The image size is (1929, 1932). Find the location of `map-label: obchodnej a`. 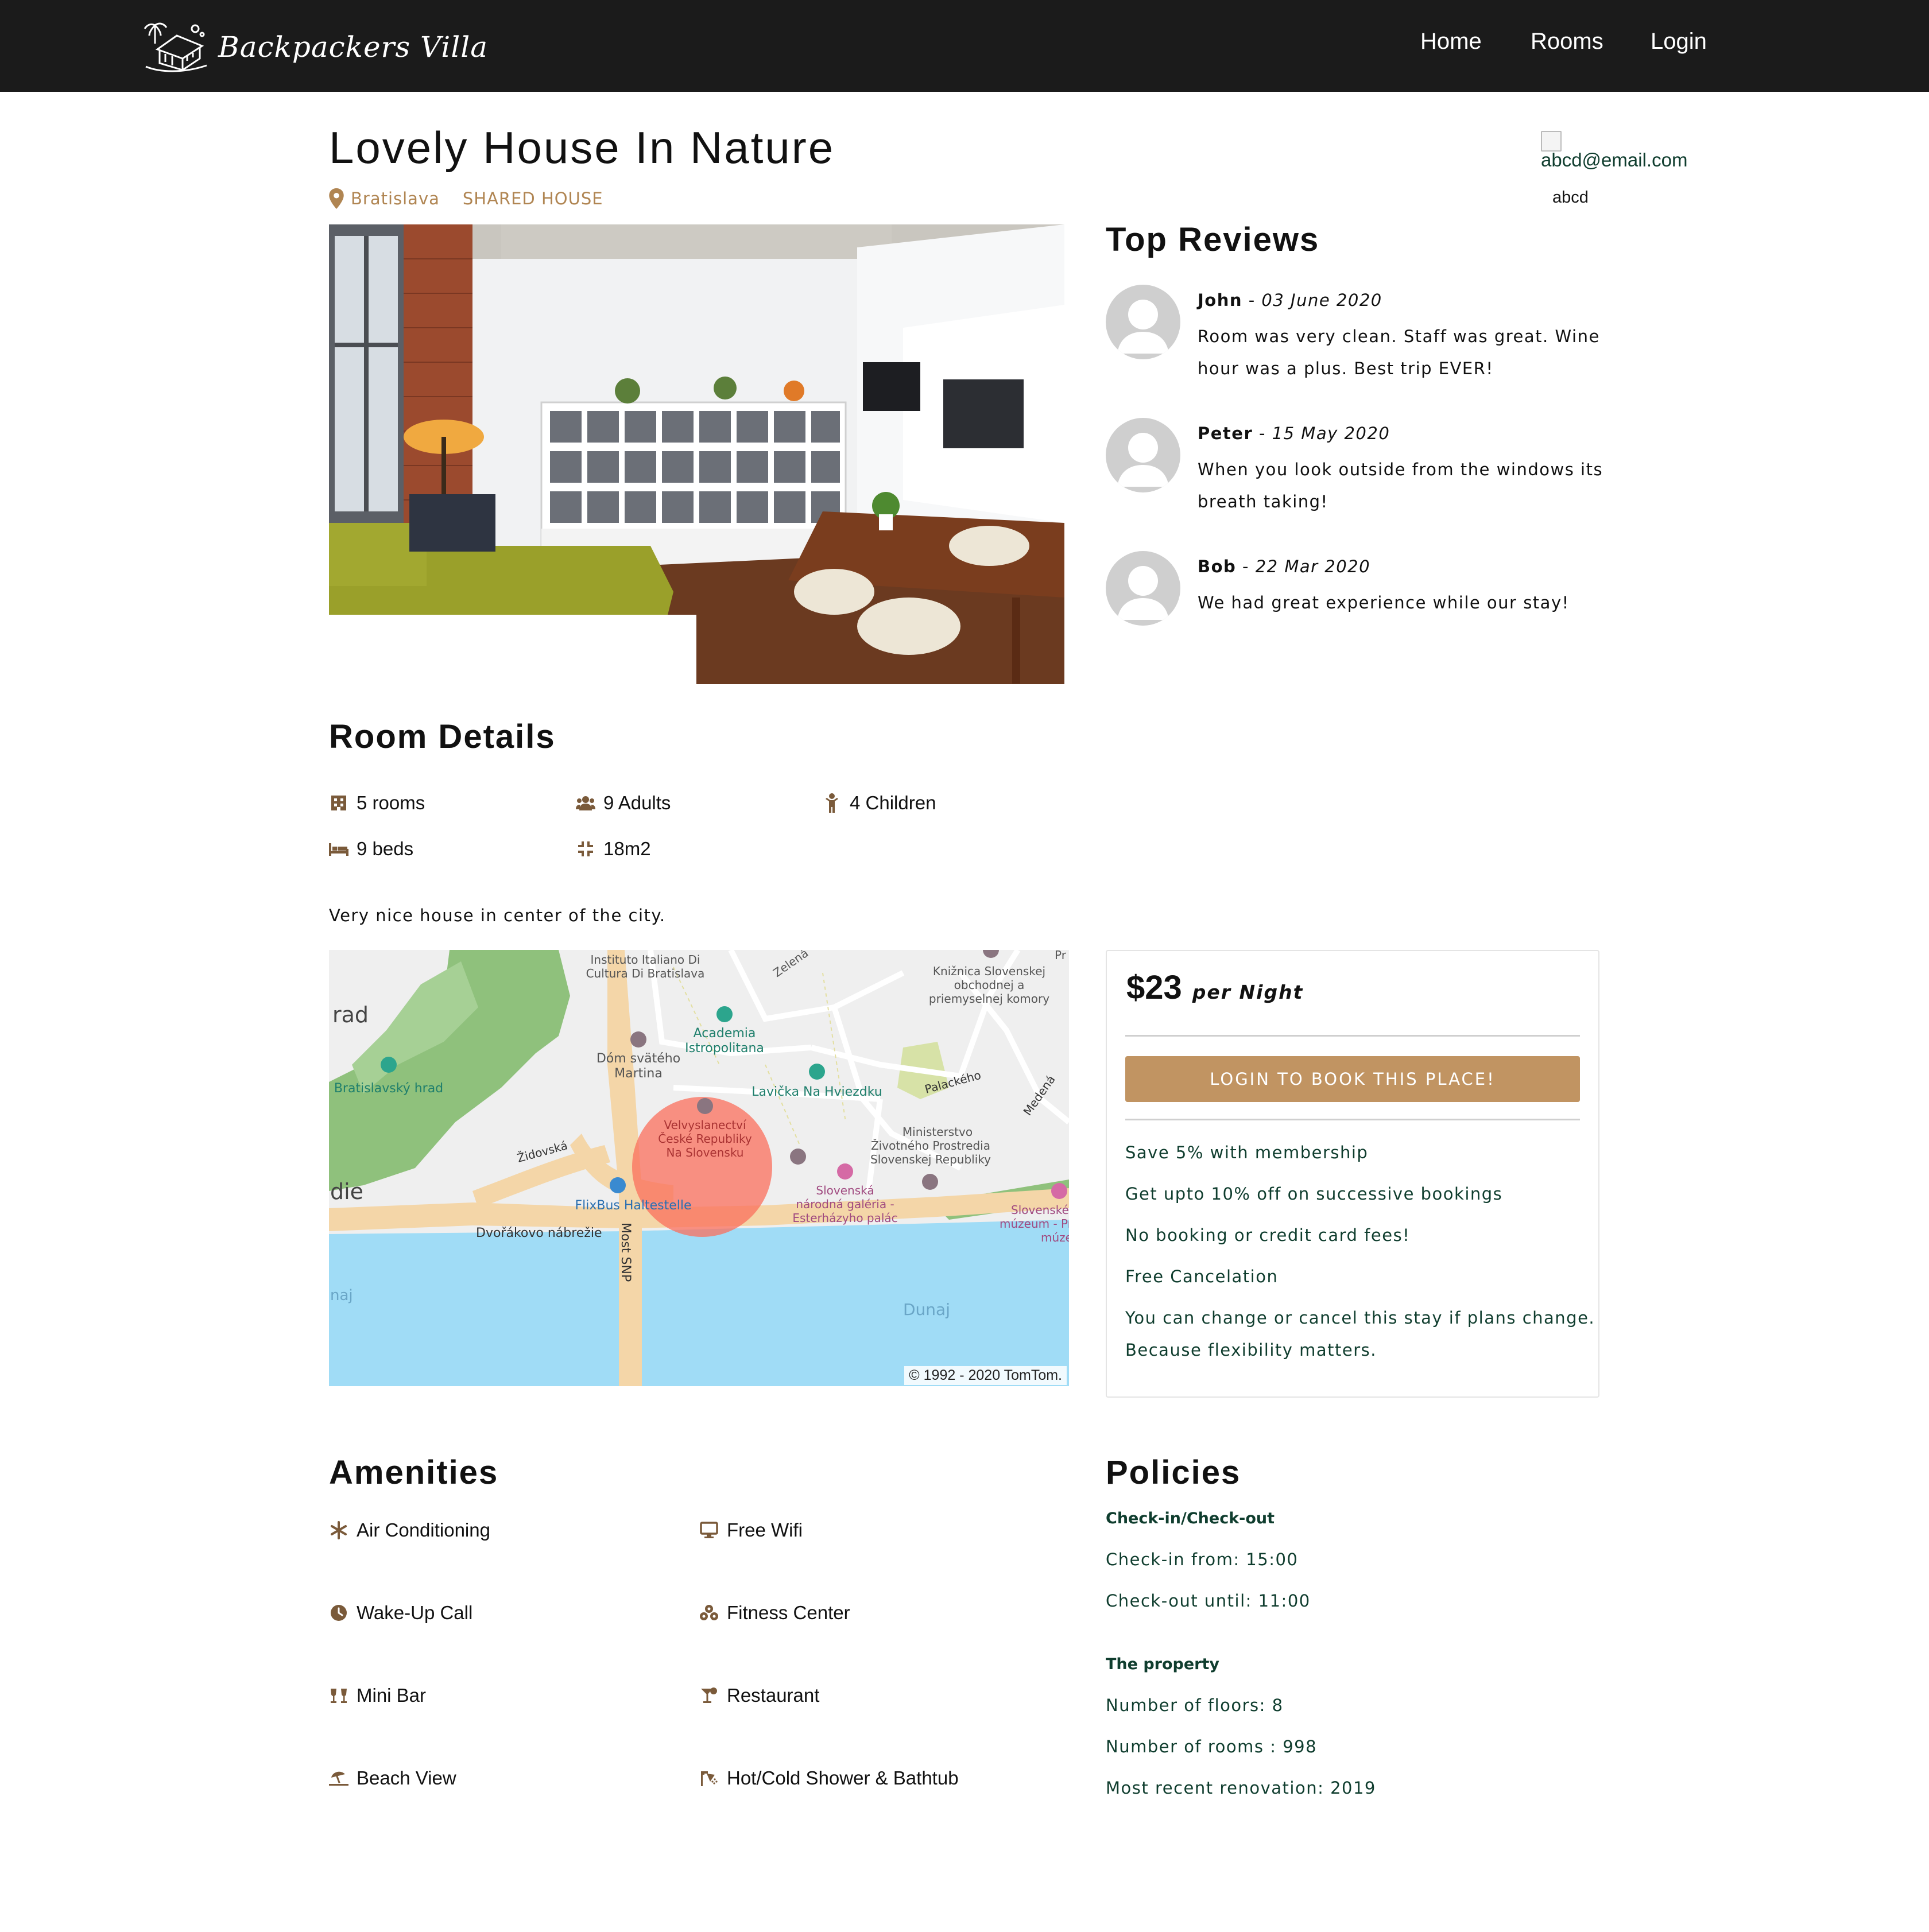

map-label: obchodnej a is located at coordinates (989, 985).